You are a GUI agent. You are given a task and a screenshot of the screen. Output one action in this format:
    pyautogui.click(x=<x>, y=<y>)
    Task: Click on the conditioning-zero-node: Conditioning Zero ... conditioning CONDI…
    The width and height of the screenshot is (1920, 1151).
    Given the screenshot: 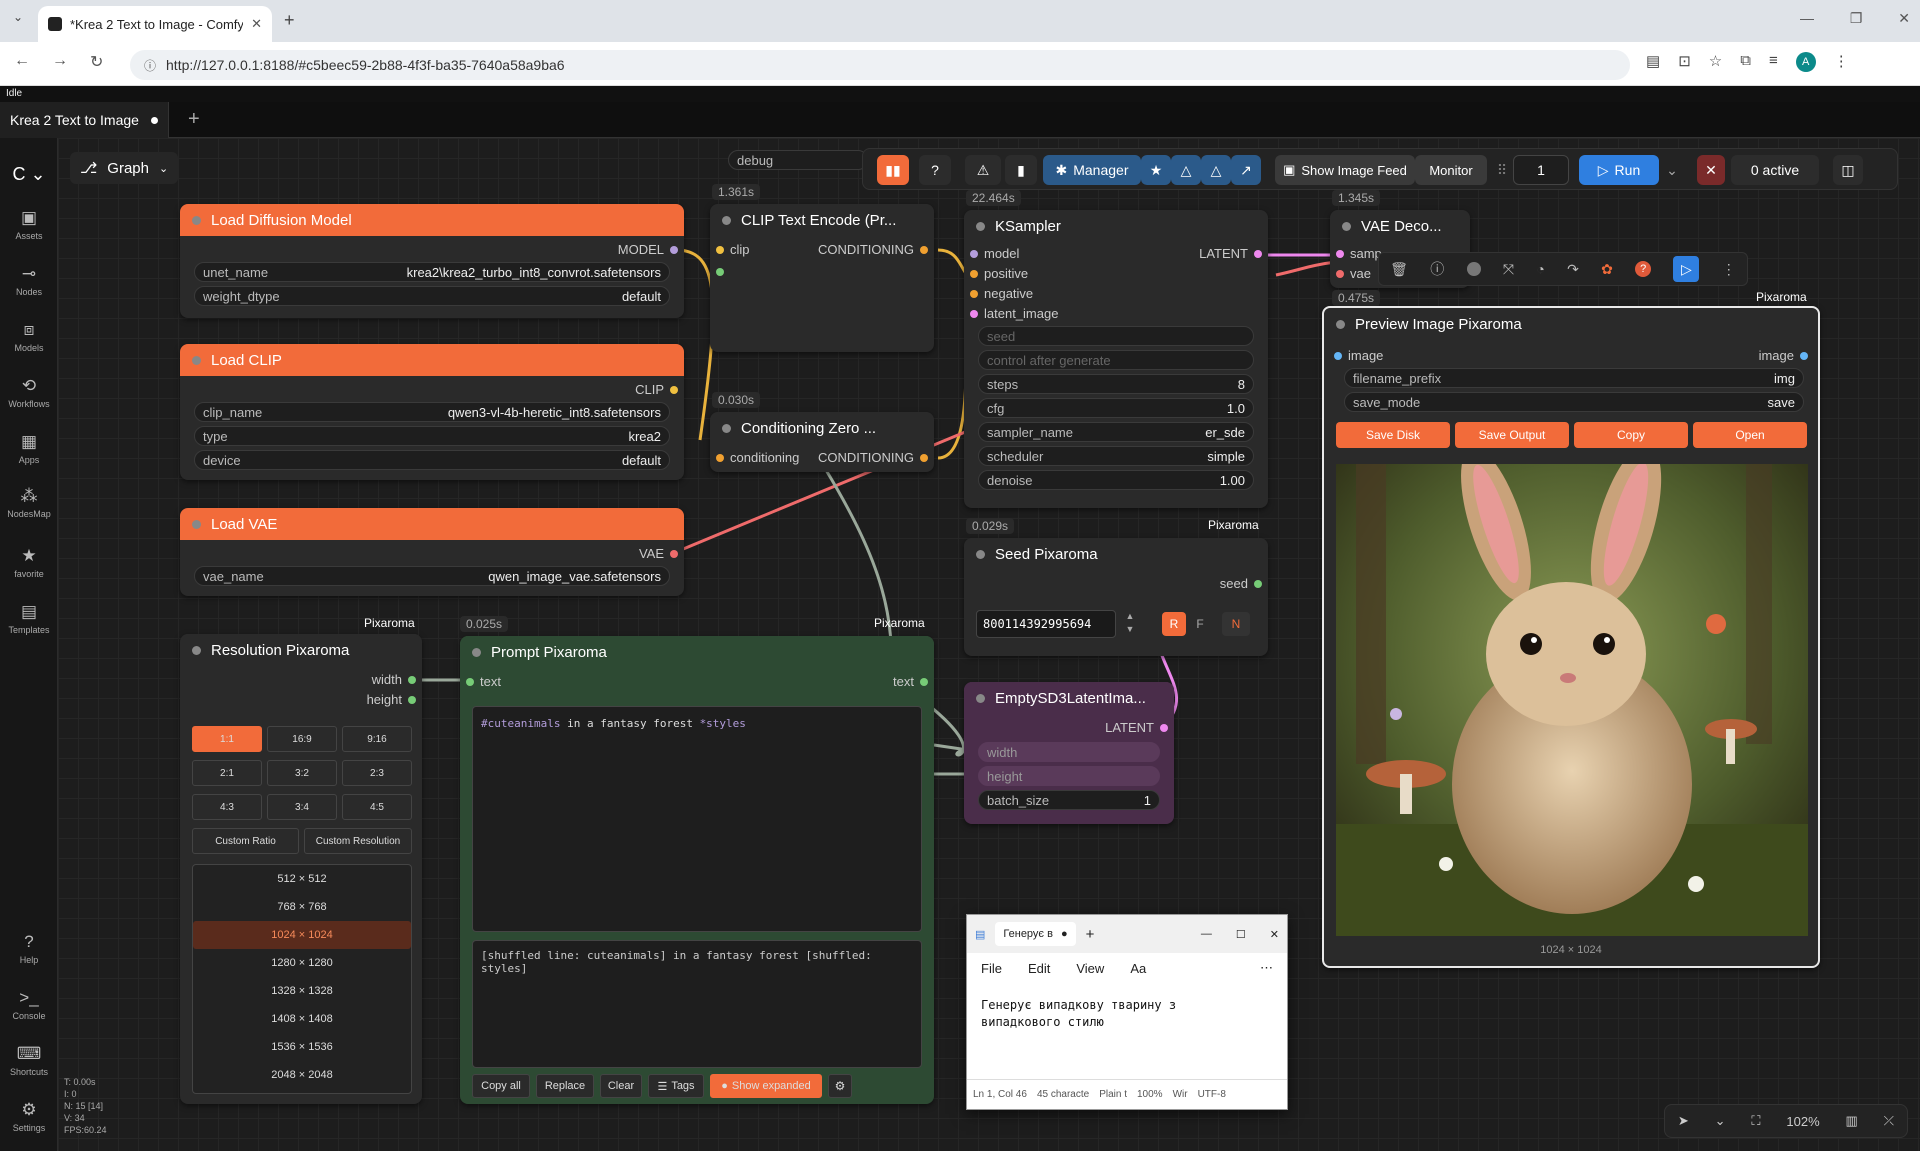 What is the action you would take?
    pyautogui.click(x=822, y=442)
    